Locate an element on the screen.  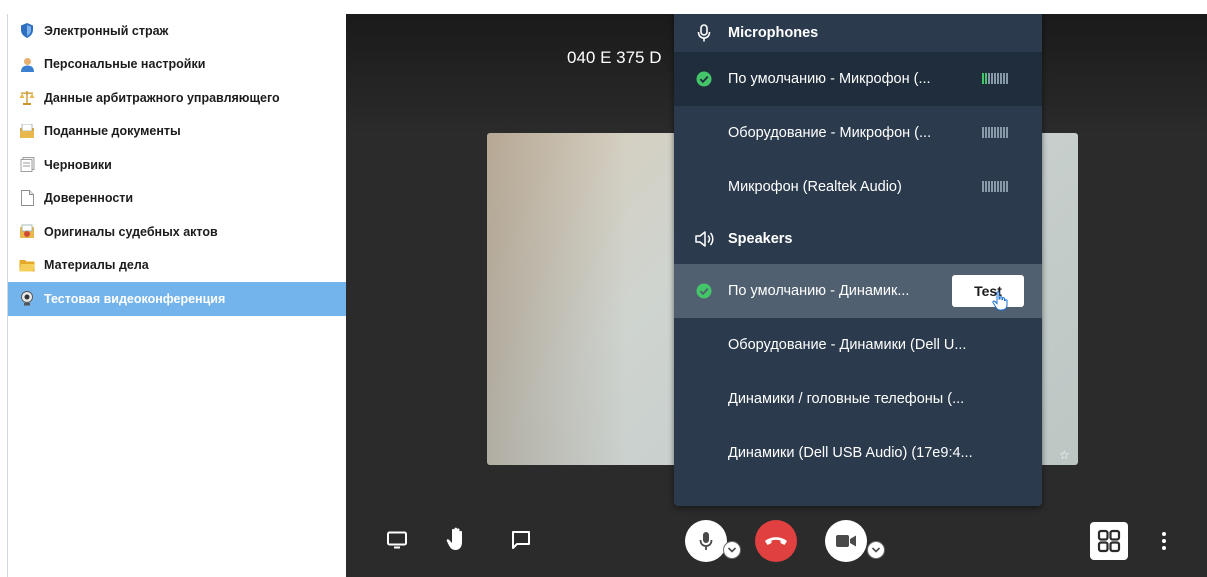
more-actions-button is located at coordinates (1164, 541).